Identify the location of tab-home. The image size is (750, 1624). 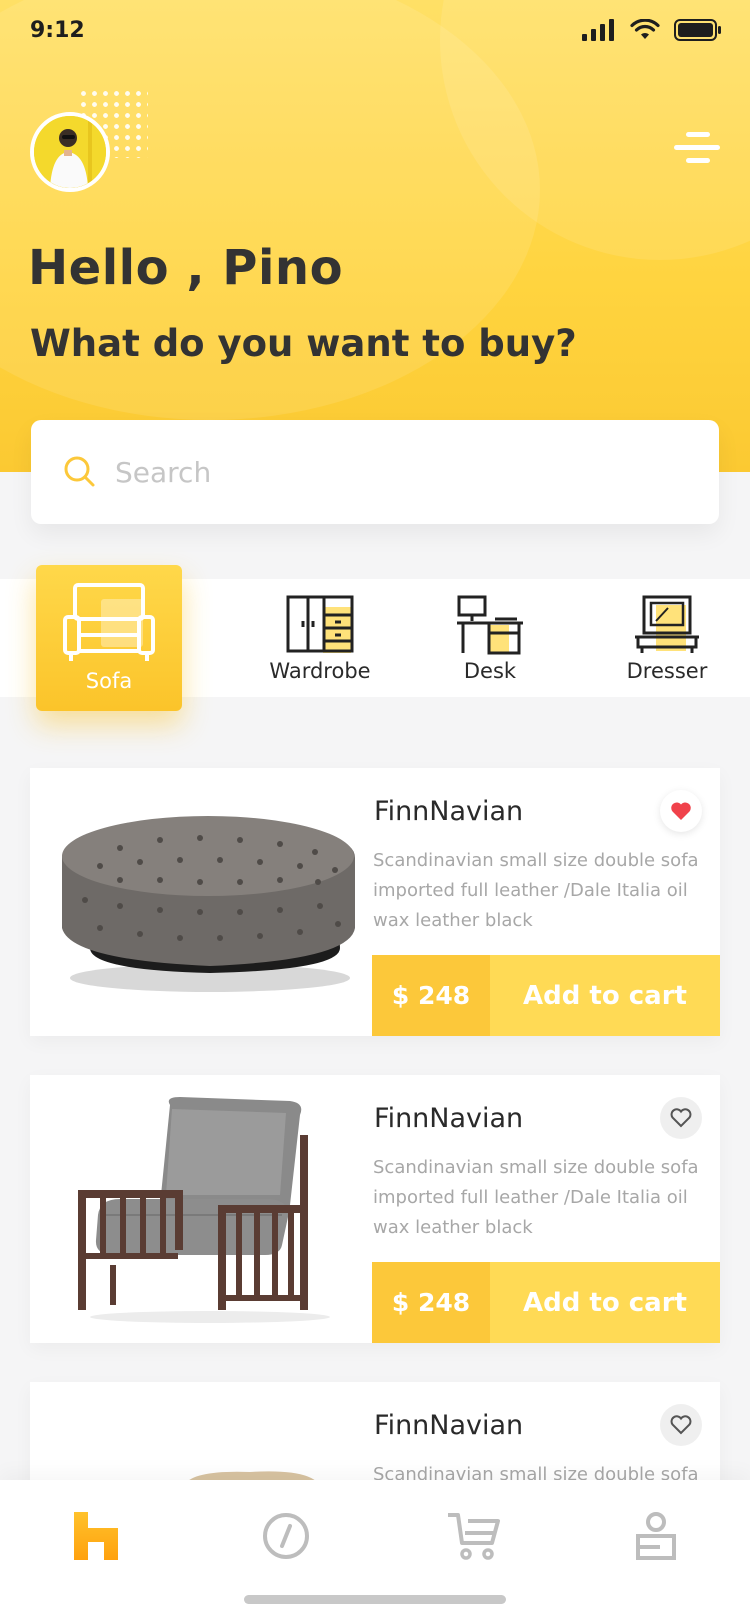
(96, 1536).